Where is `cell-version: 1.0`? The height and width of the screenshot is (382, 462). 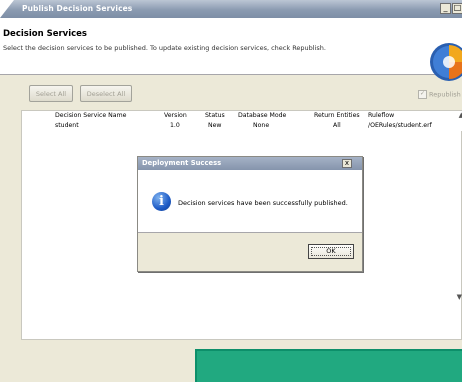 cell-version: 1.0 is located at coordinates (175, 125).